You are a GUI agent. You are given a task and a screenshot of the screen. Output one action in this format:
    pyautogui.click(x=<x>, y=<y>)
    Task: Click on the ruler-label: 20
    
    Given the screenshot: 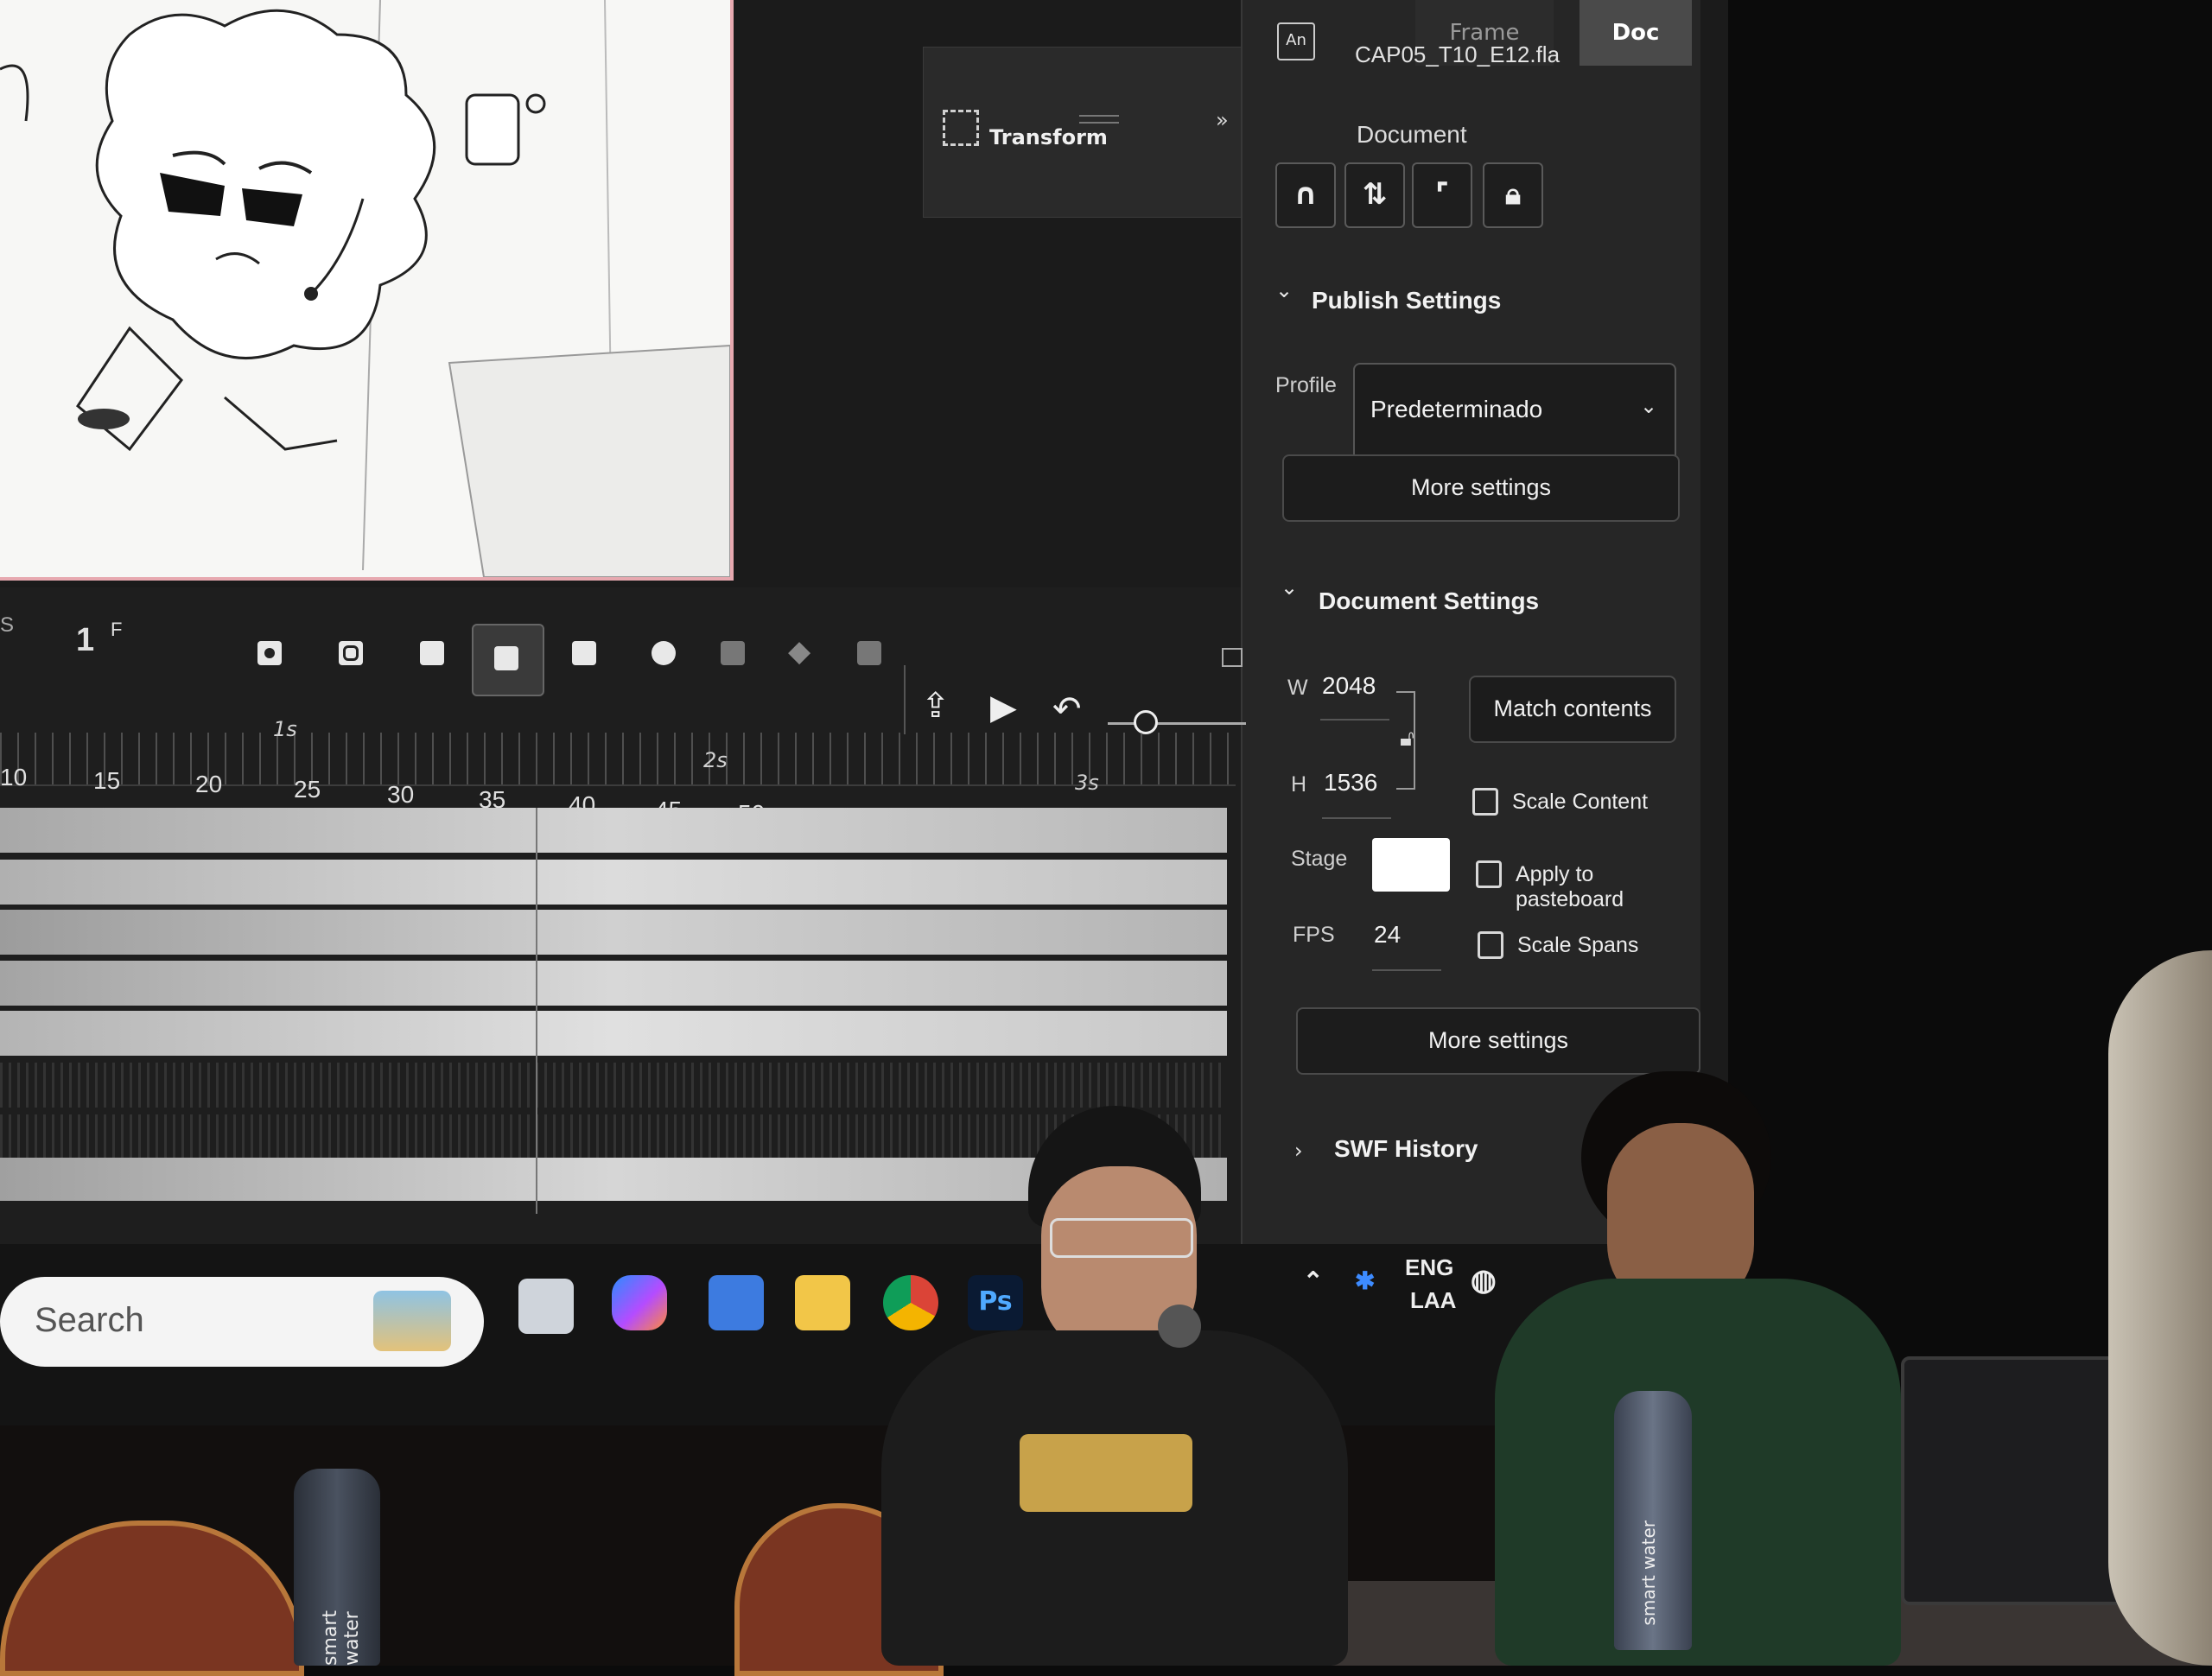 What is the action you would take?
    pyautogui.click(x=209, y=784)
    